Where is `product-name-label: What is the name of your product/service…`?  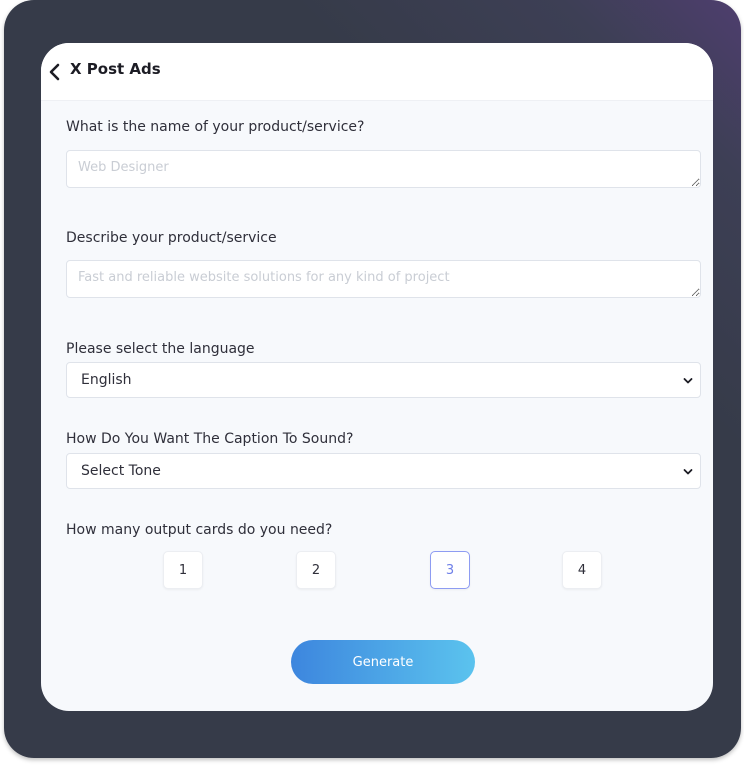 product-name-label: What is the name of your product/service… is located at coordinates (215, 127).